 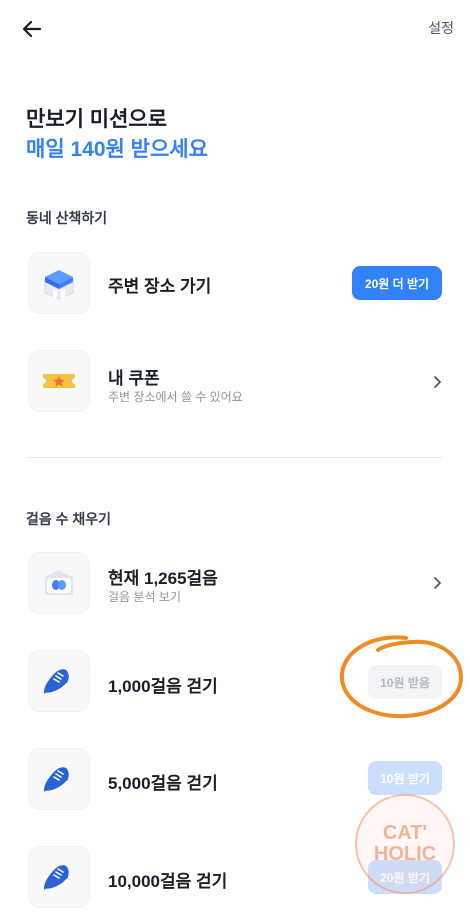 I want to click on settings-link: 설정, so click(x=441, y=28).